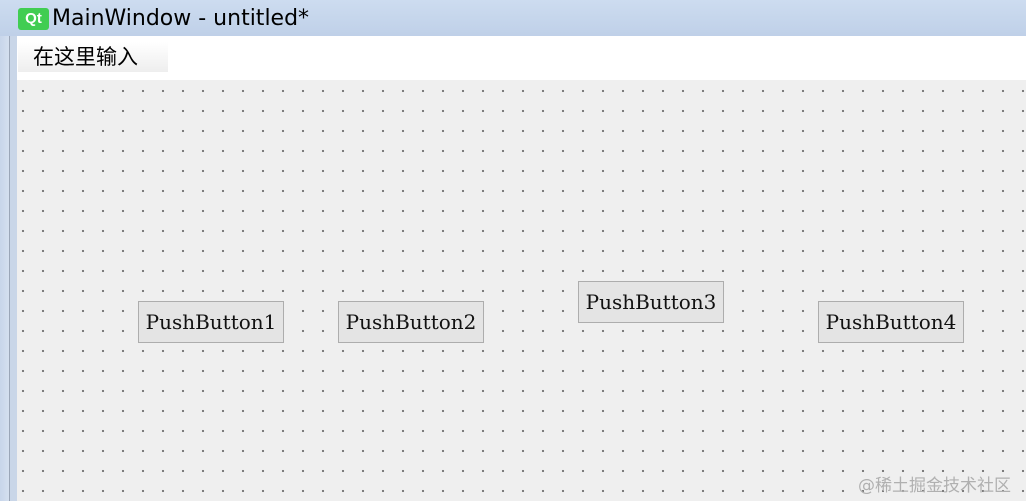  What do you see at coordinates (181, 18) in the screenshot?
I see `window-title: MainWindow - untitled*` at bounding box center [181, 18].